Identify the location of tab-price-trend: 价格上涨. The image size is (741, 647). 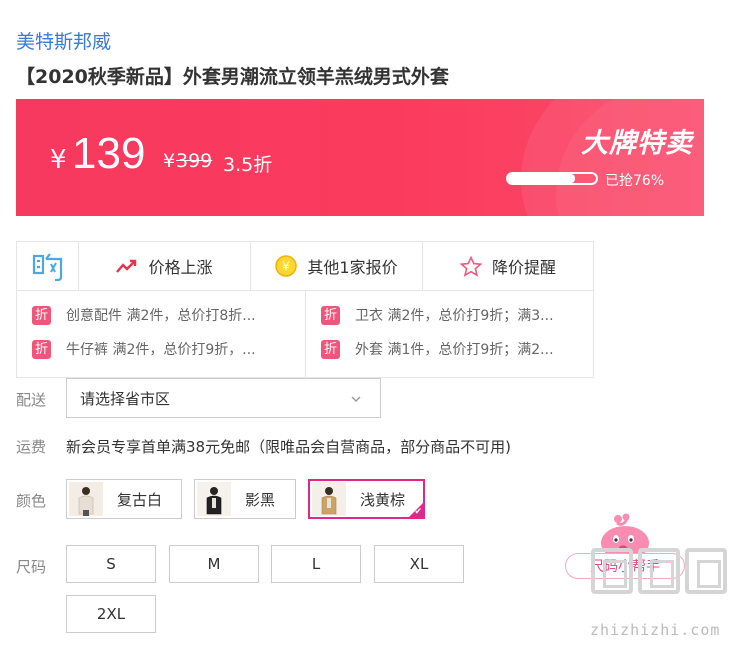
(165, 266).